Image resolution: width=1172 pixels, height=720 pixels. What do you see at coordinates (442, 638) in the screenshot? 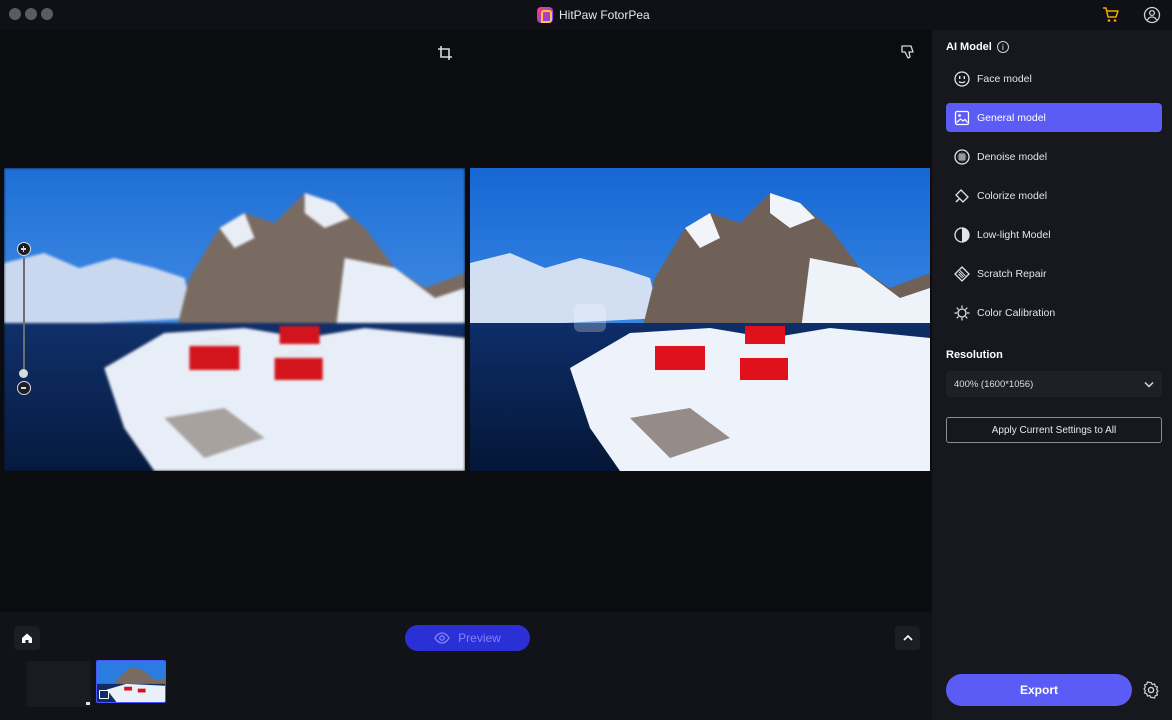
I see `eye-icon` at bounding box center [442, 638].